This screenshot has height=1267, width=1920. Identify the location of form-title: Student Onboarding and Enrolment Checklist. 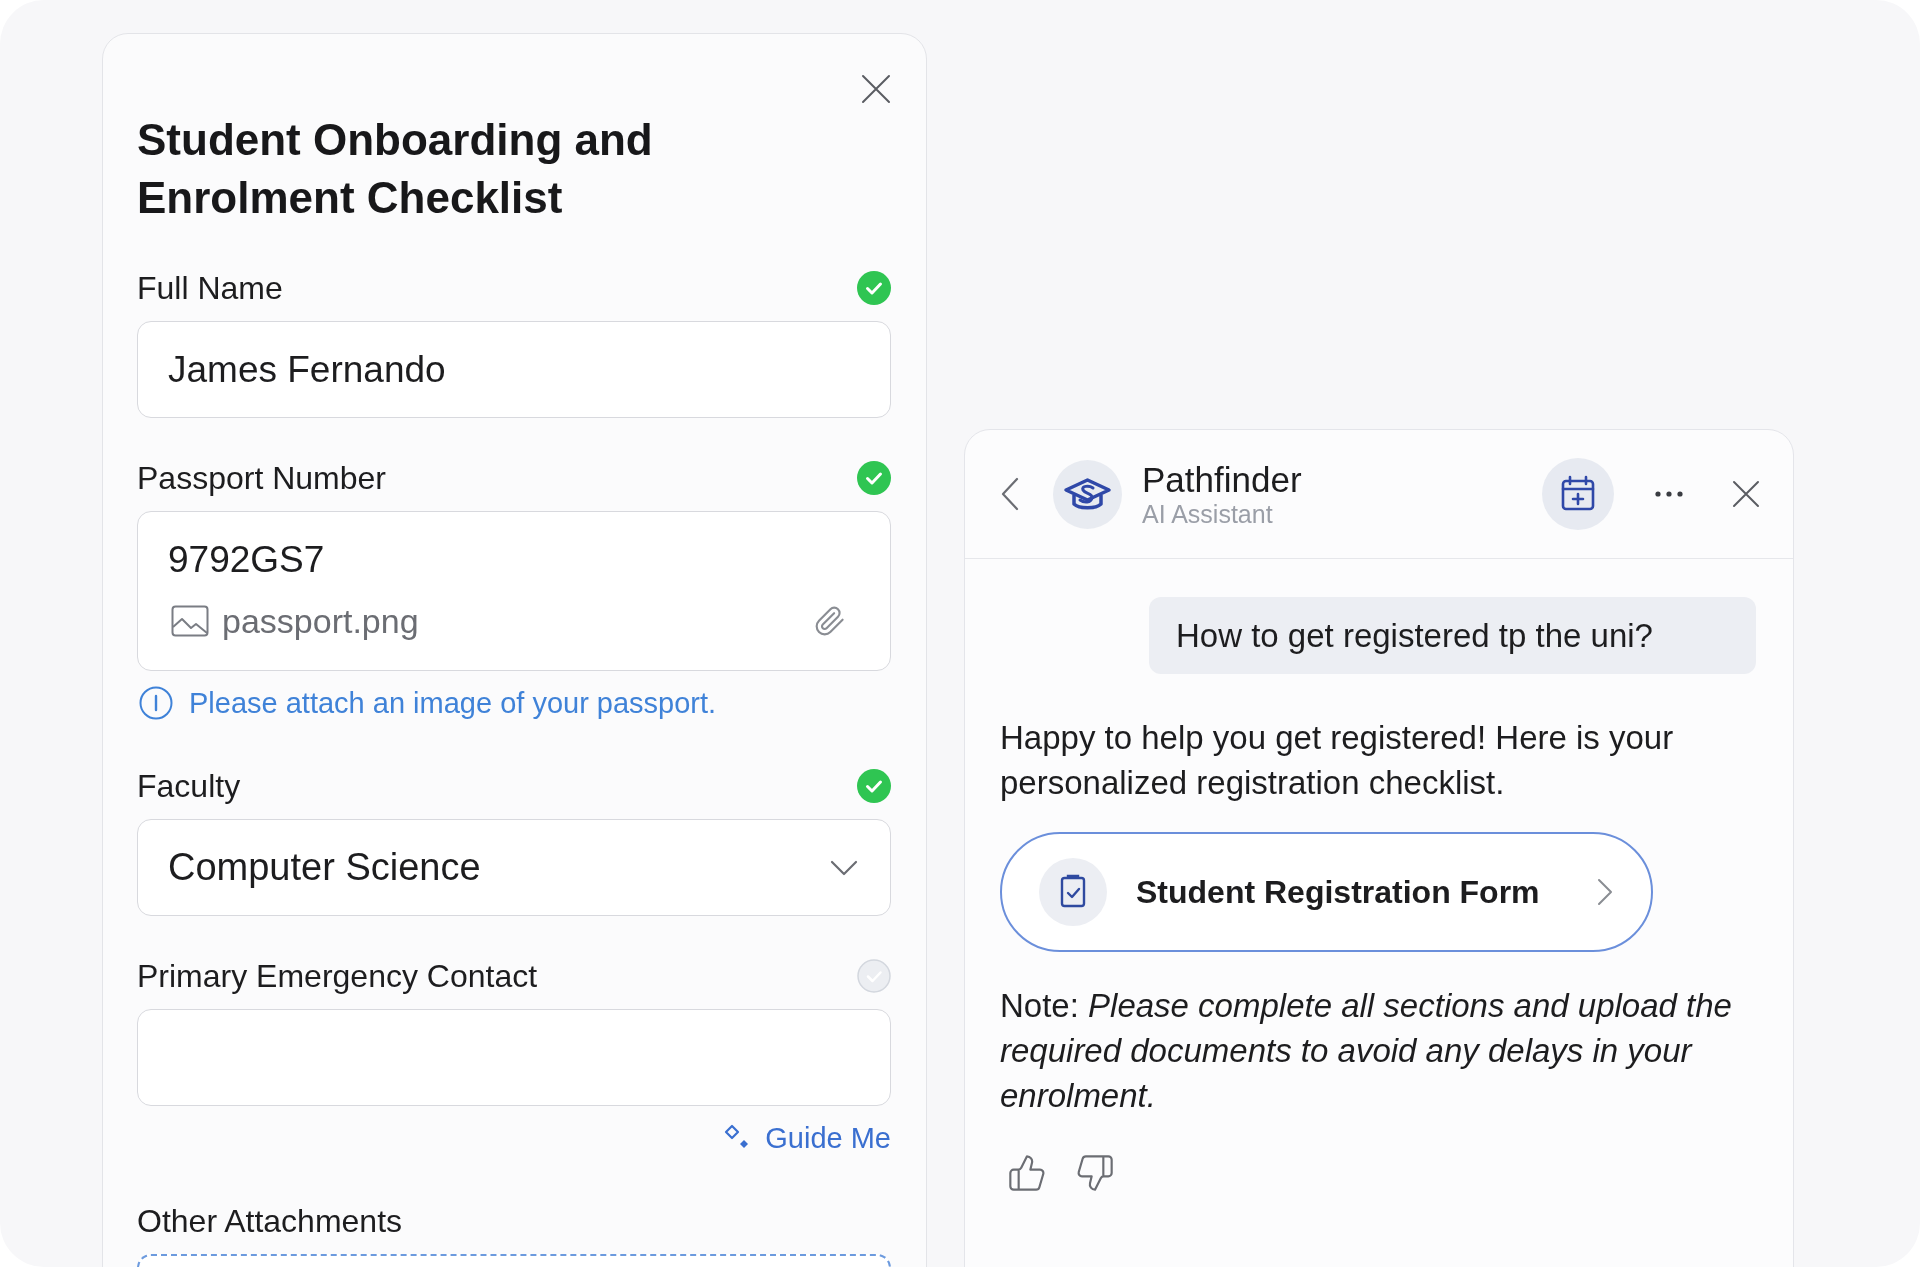
(395, 169).